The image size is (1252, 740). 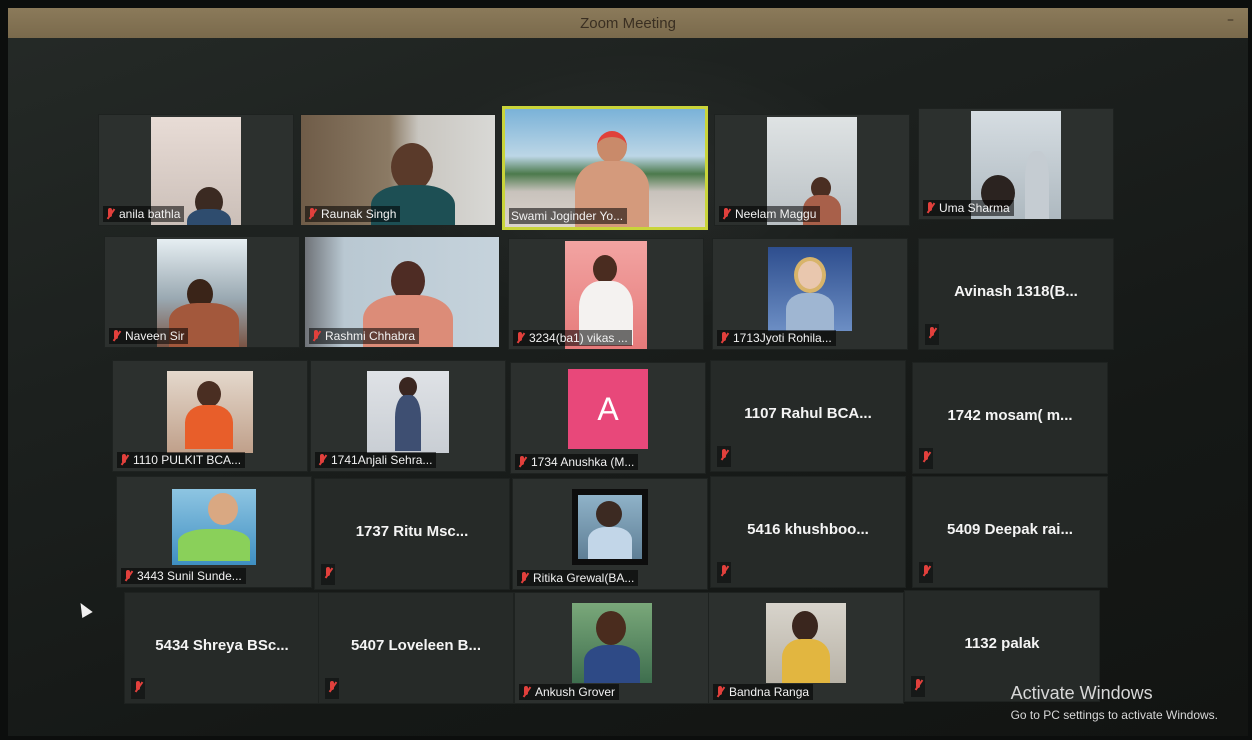 I want to click on participant-name-label: Neelam Maggu, so click(x=770, y=214).